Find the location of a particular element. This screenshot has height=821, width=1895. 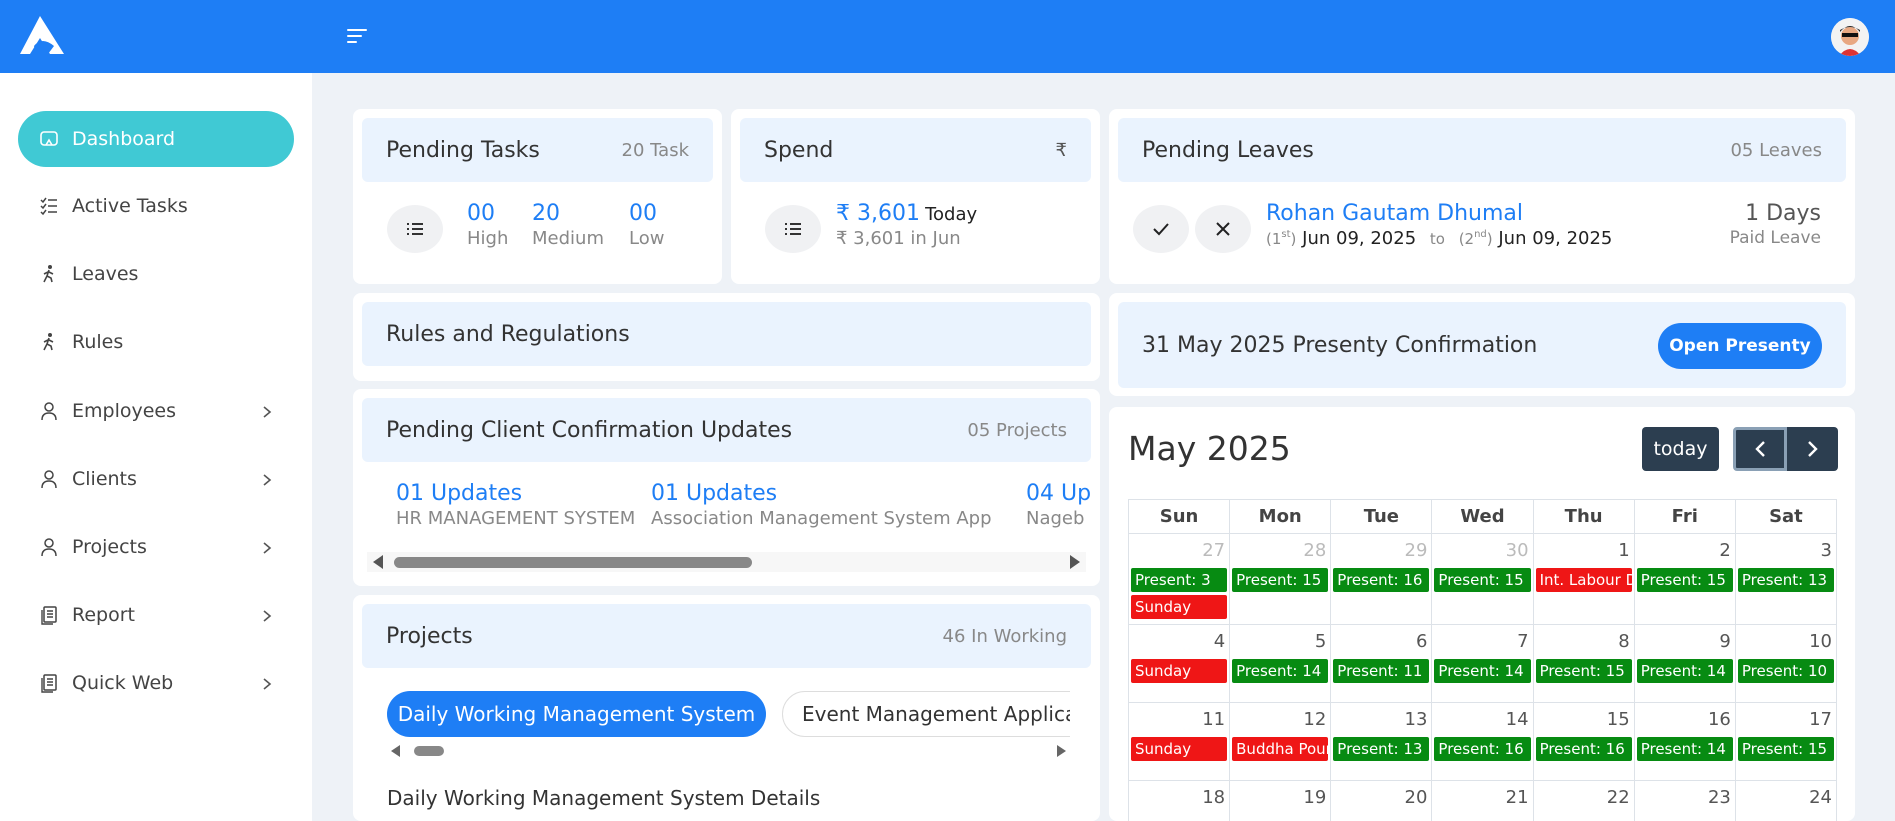

horizontal-scrollbar is located at coordinates (726, 562).